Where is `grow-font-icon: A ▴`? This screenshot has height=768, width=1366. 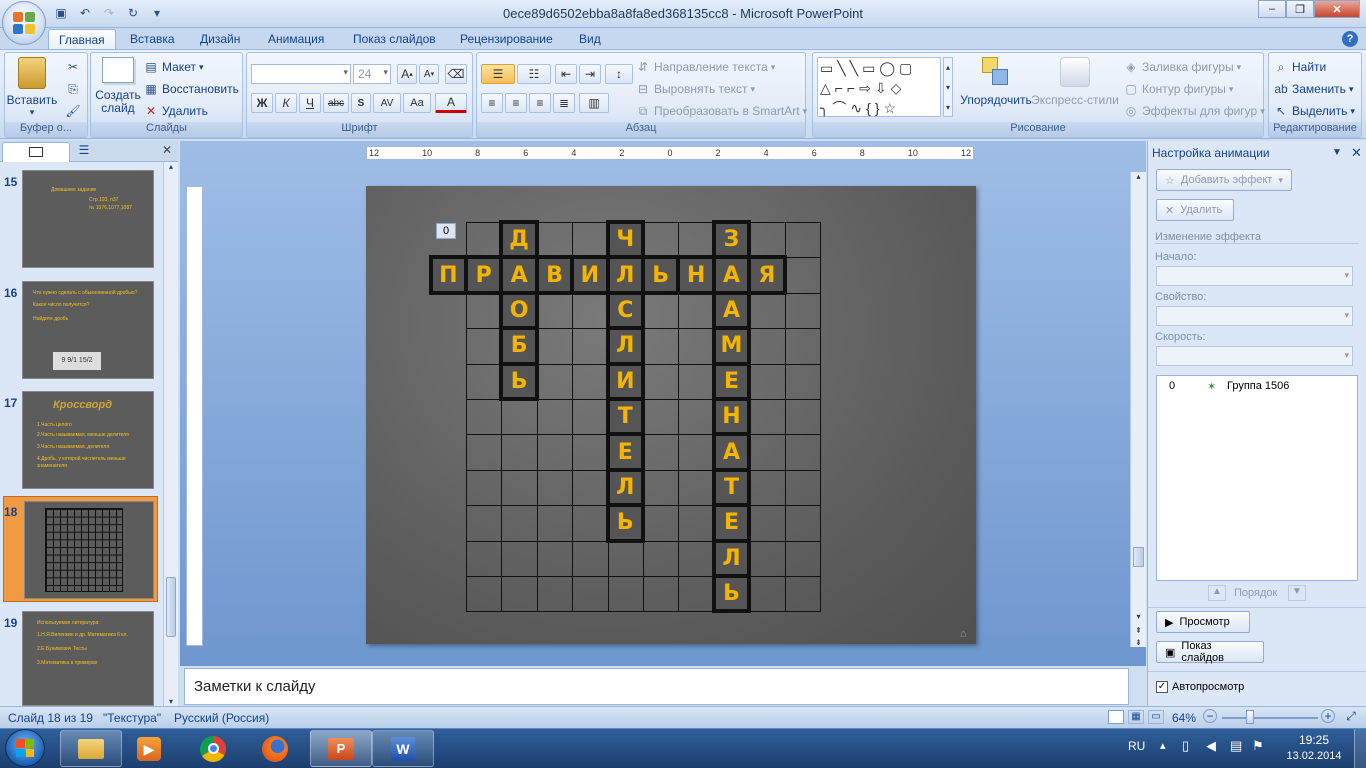 grow-font-icon: A ▴ is located at coordinates (407, 74).